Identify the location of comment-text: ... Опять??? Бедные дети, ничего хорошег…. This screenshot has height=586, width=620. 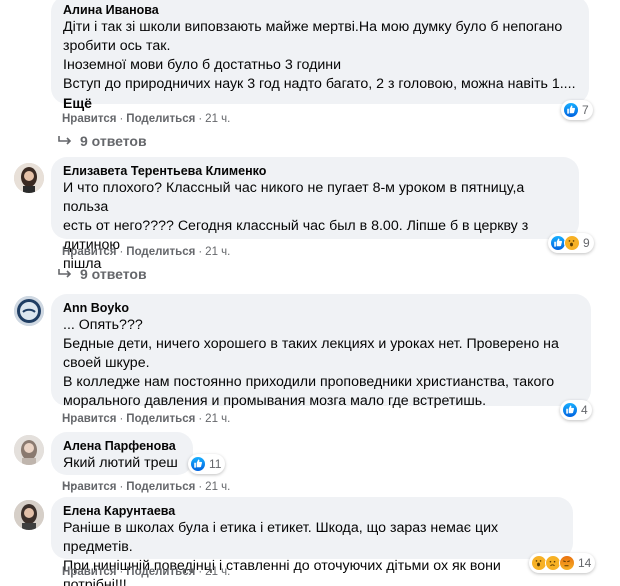
(321, 363).